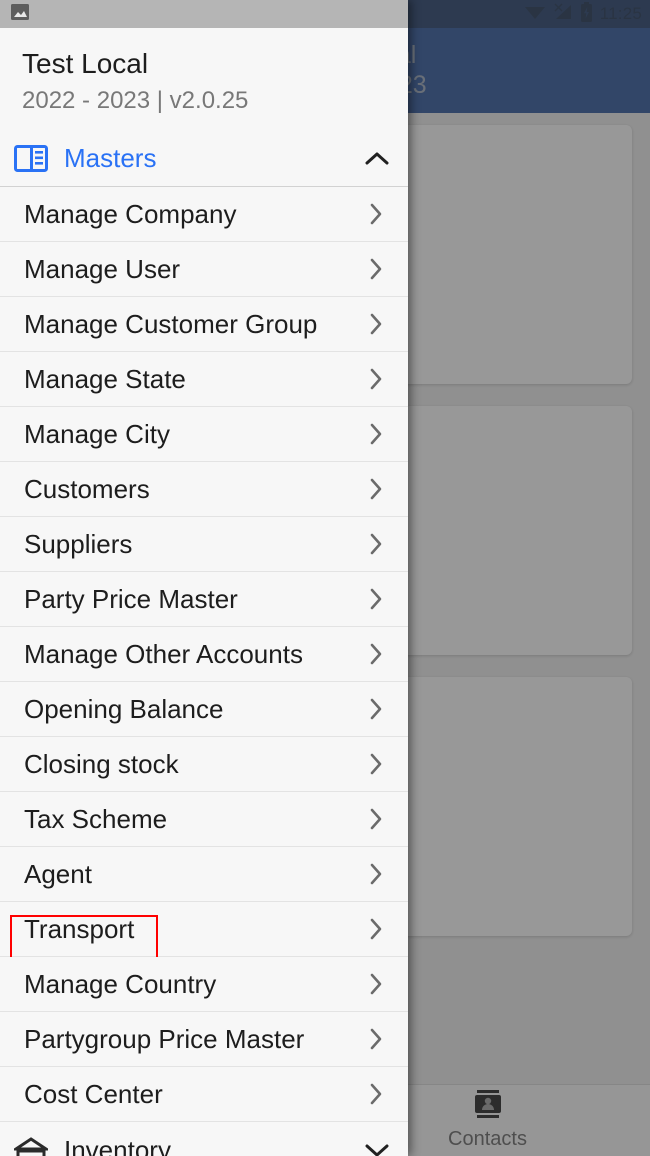 Image resolution: width=650 pixels, height=1156 pixels. I want to click on drawer-item: Customers, so click(204, 490).